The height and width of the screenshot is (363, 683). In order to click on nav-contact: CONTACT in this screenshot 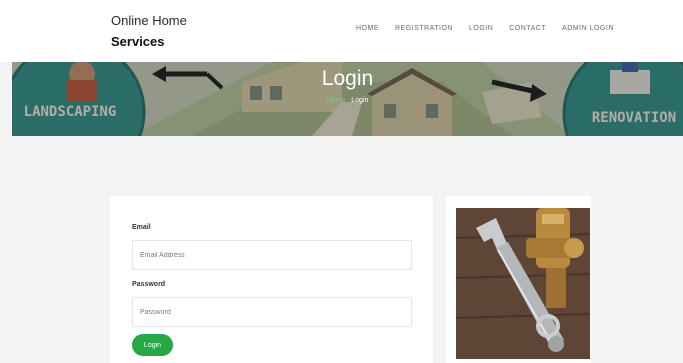, I will do `click(527, 28)`.